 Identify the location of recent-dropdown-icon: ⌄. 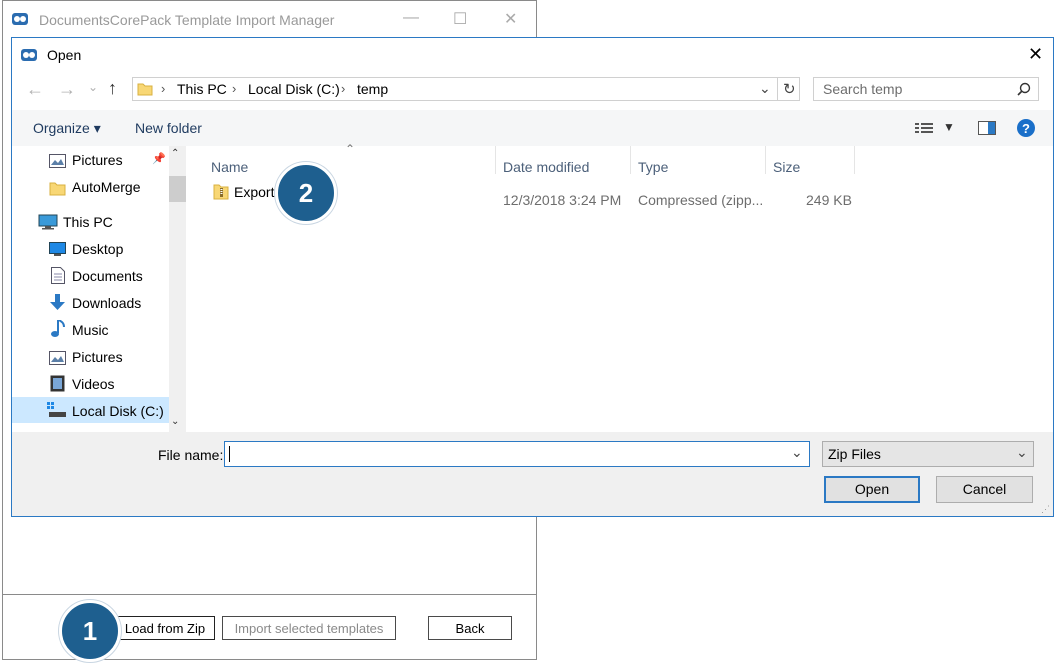
(93, 87).